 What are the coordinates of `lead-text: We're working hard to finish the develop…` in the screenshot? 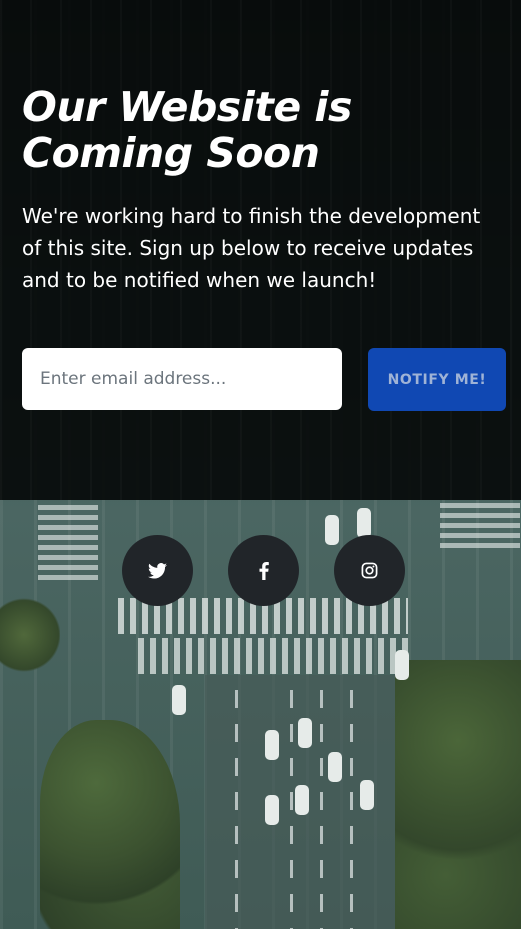 It's located at (251, 248).